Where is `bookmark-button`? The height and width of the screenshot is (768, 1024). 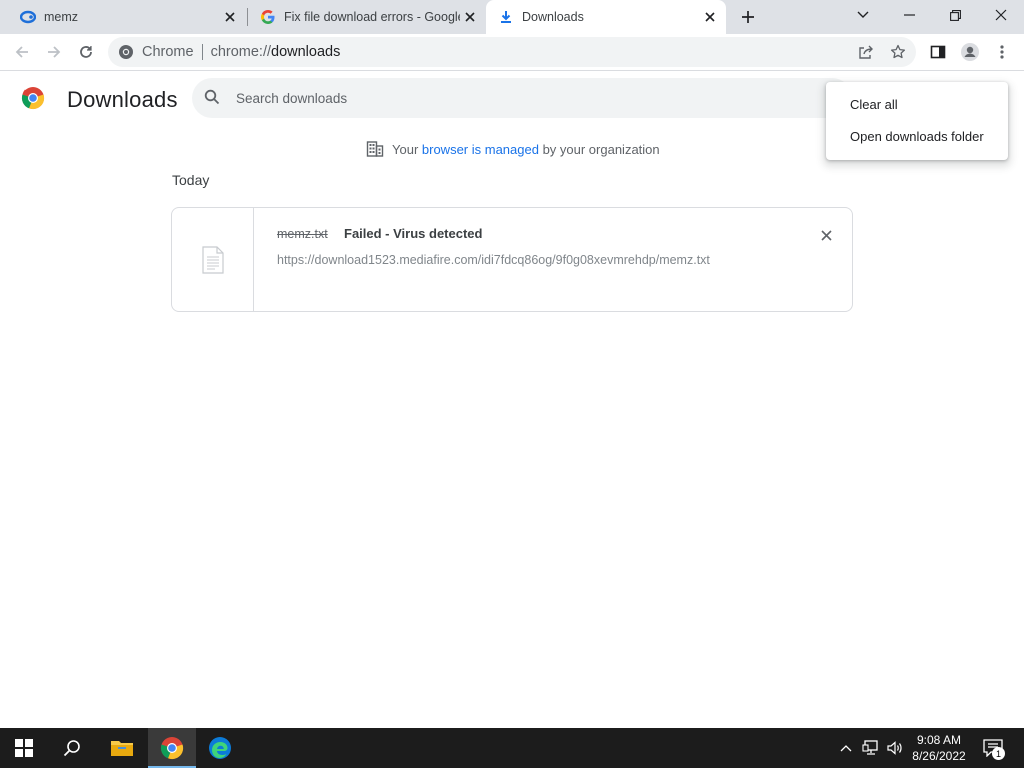 bookmark-button is located at coordinates (898, 52).